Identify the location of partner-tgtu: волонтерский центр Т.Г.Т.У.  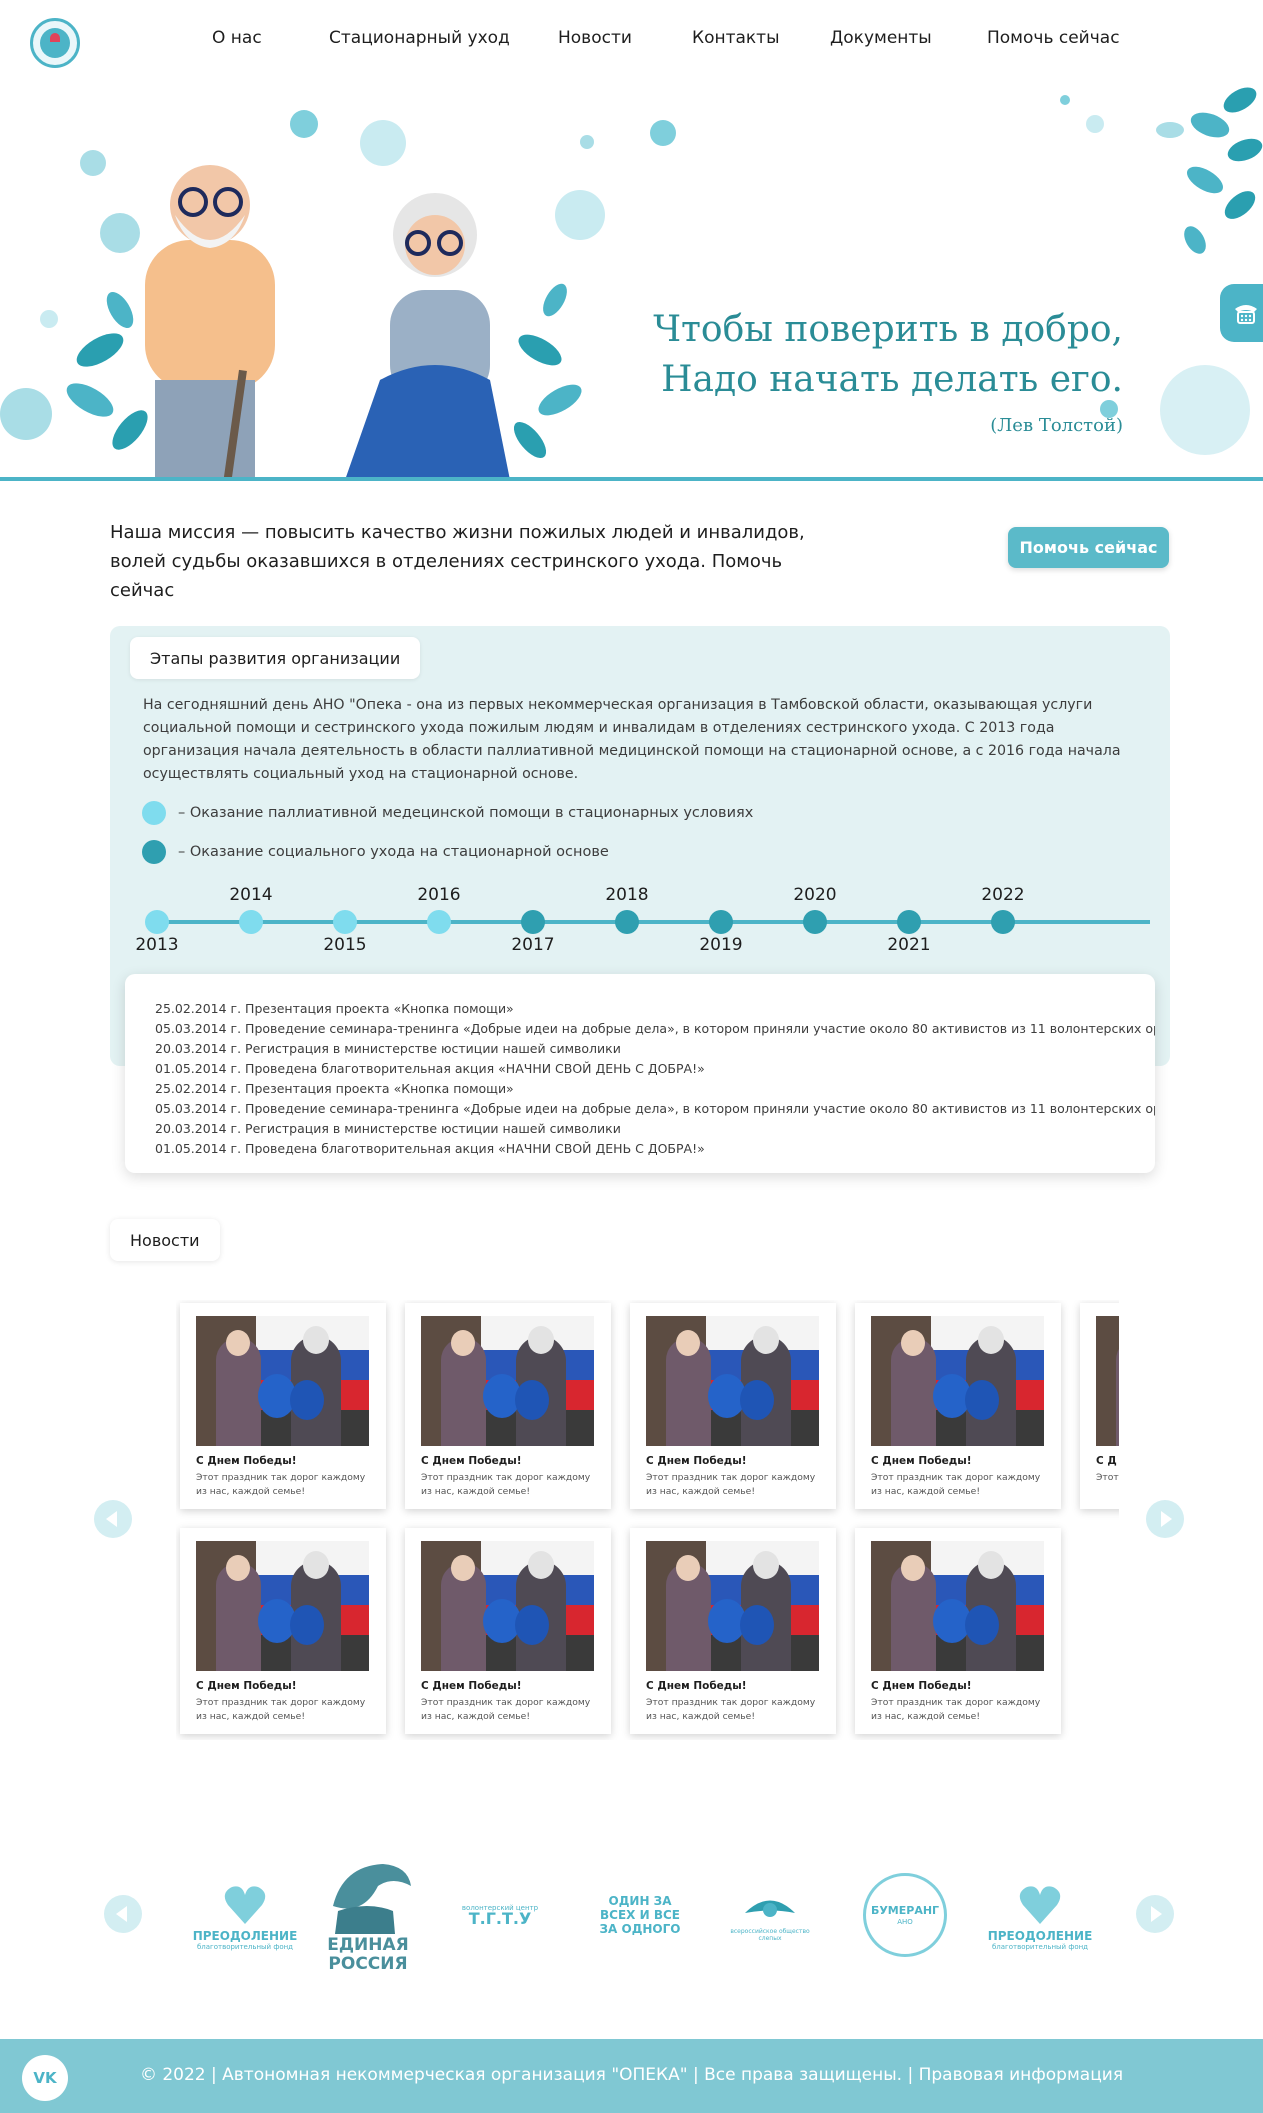
(500, 1915).